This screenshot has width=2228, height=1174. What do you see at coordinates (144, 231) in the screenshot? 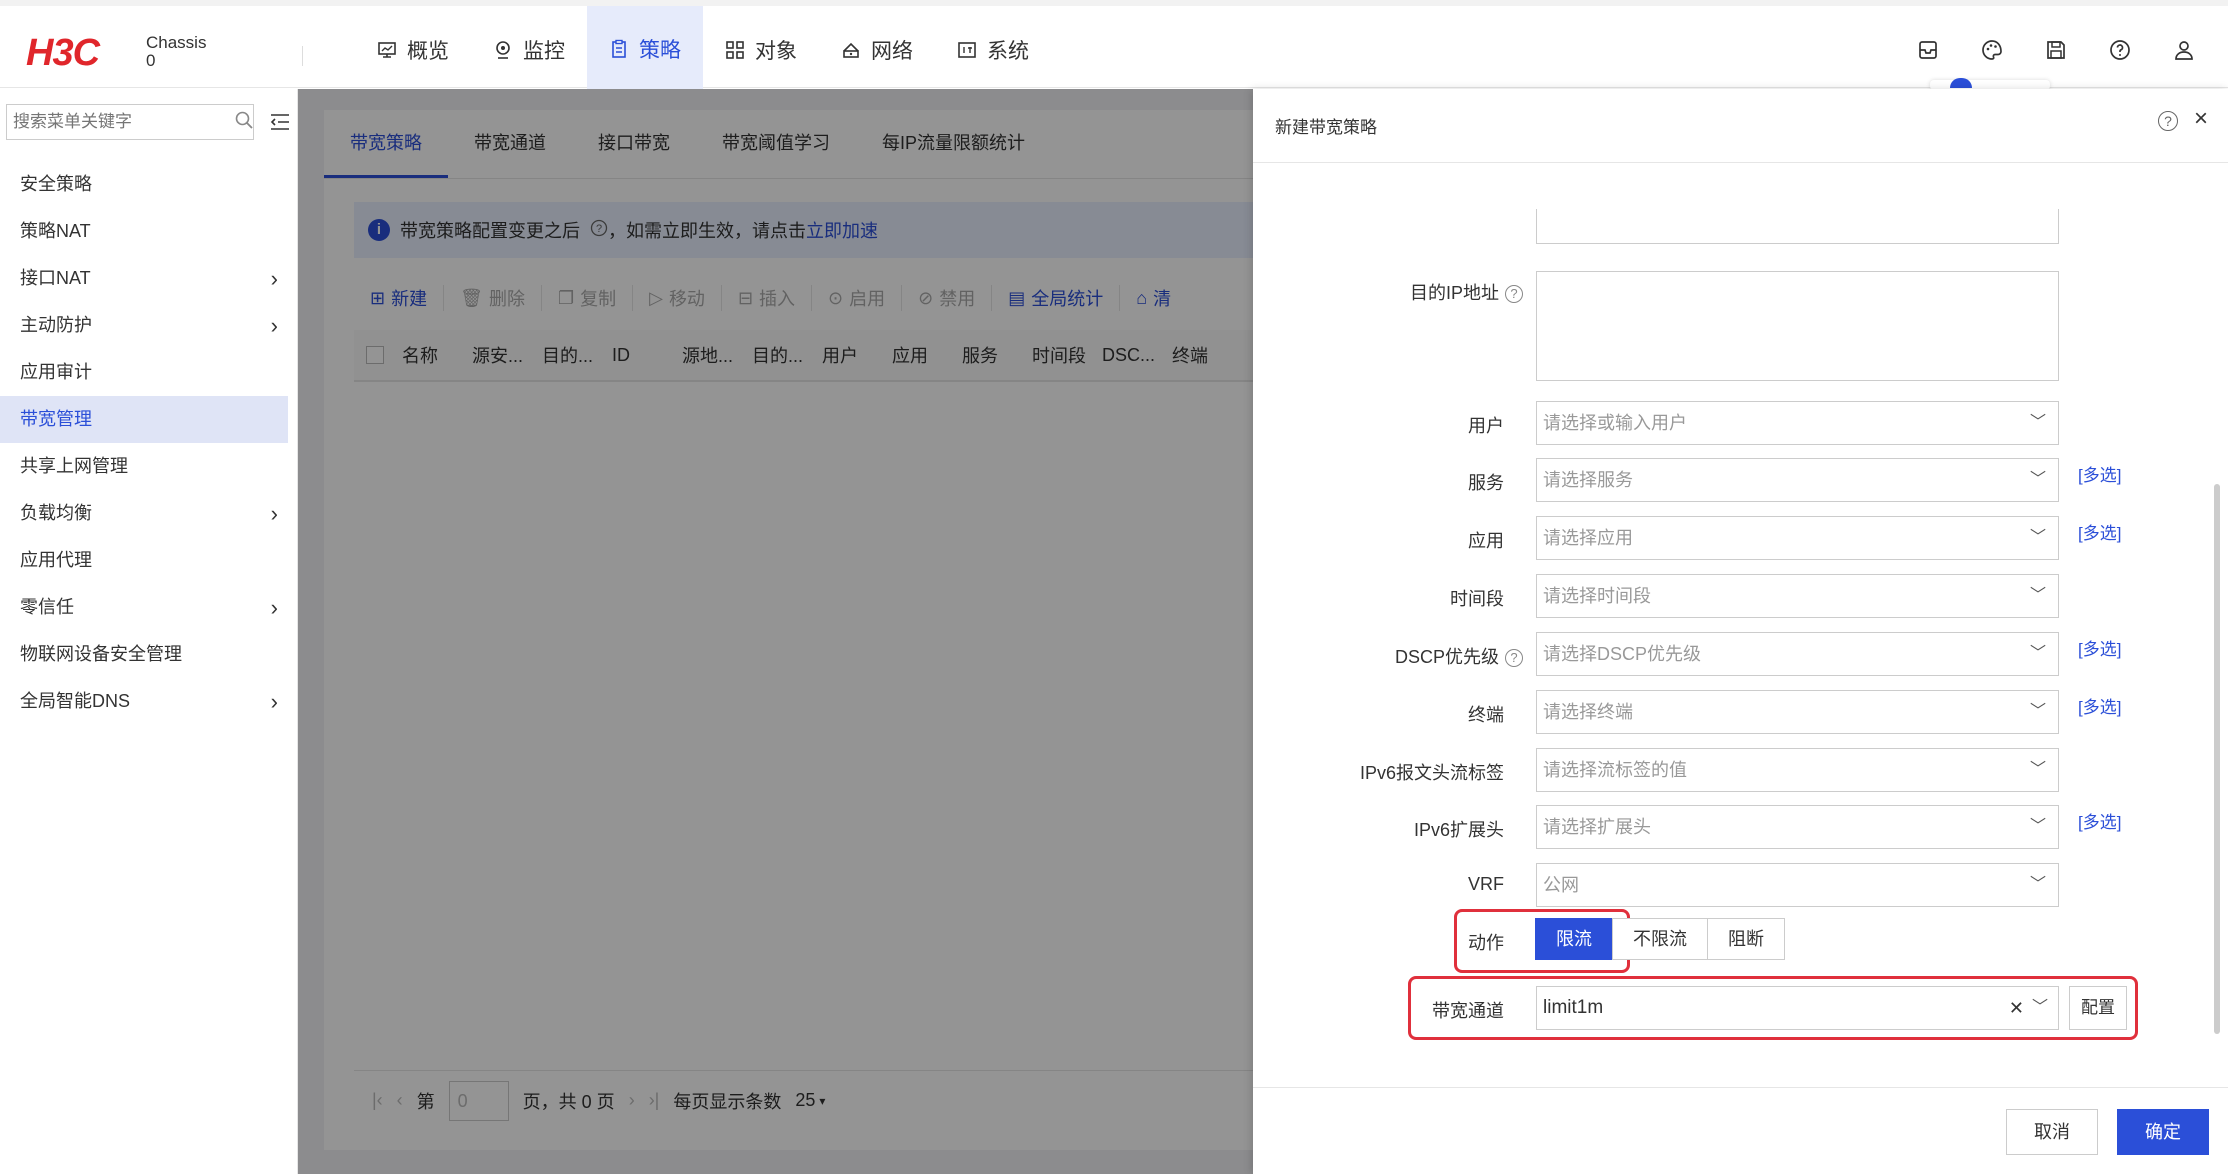
I see `sidebar-item-policy-nat: 策略NAT` at bounding box center [144, 231].